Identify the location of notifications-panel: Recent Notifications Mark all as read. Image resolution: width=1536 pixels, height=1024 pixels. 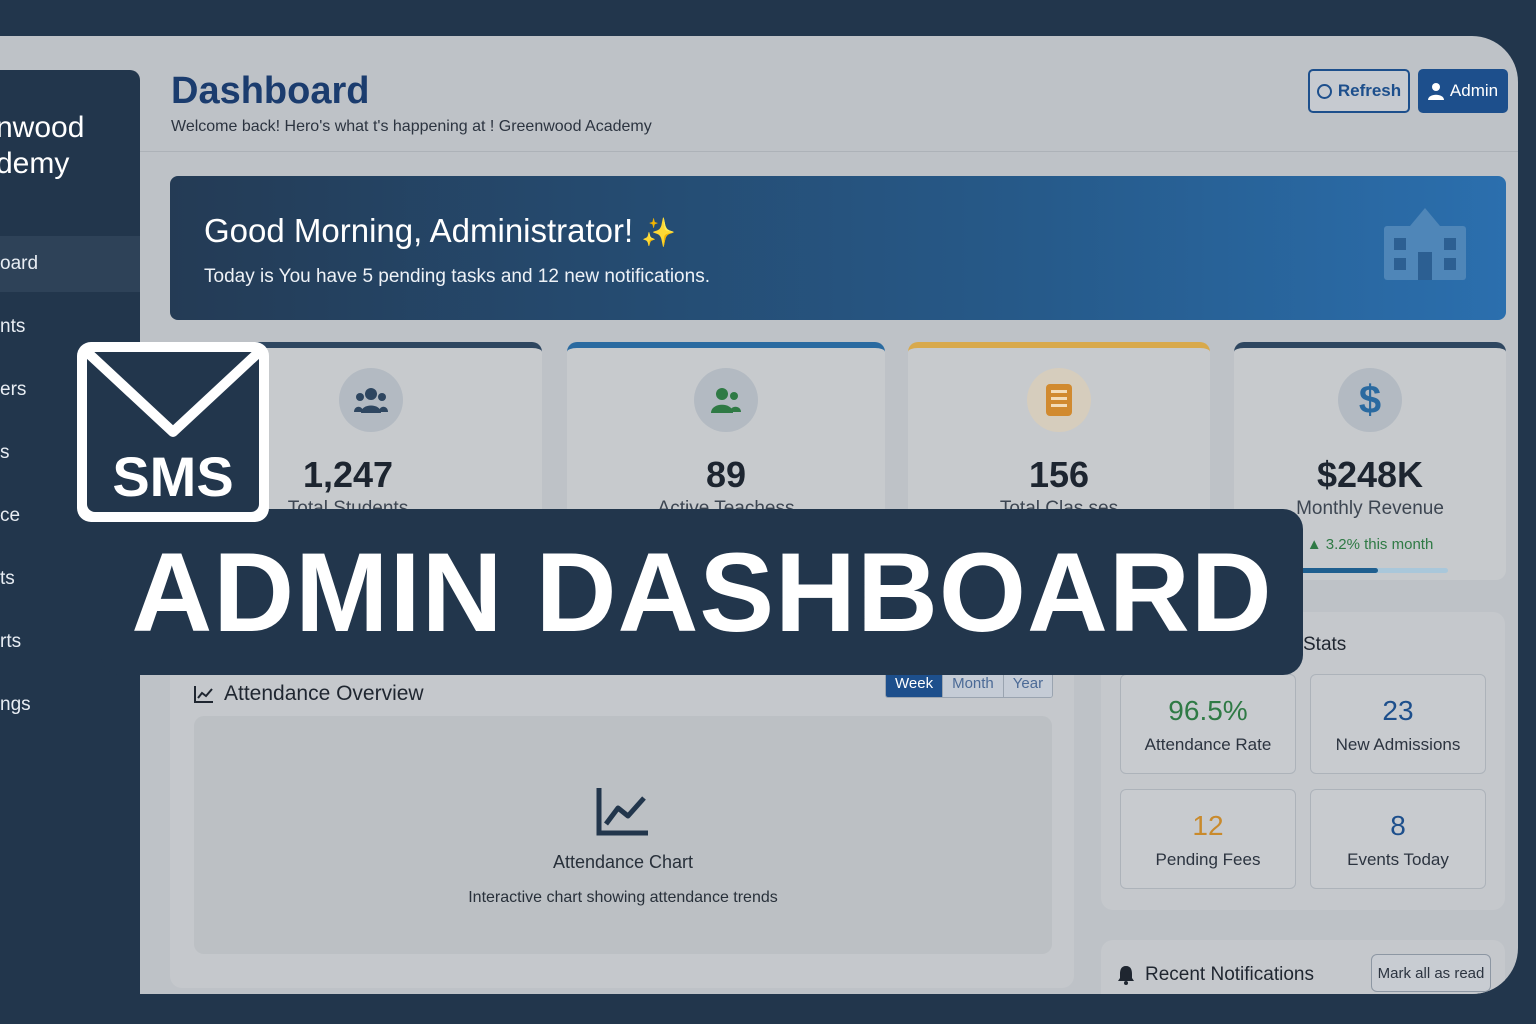
(1303, 967).